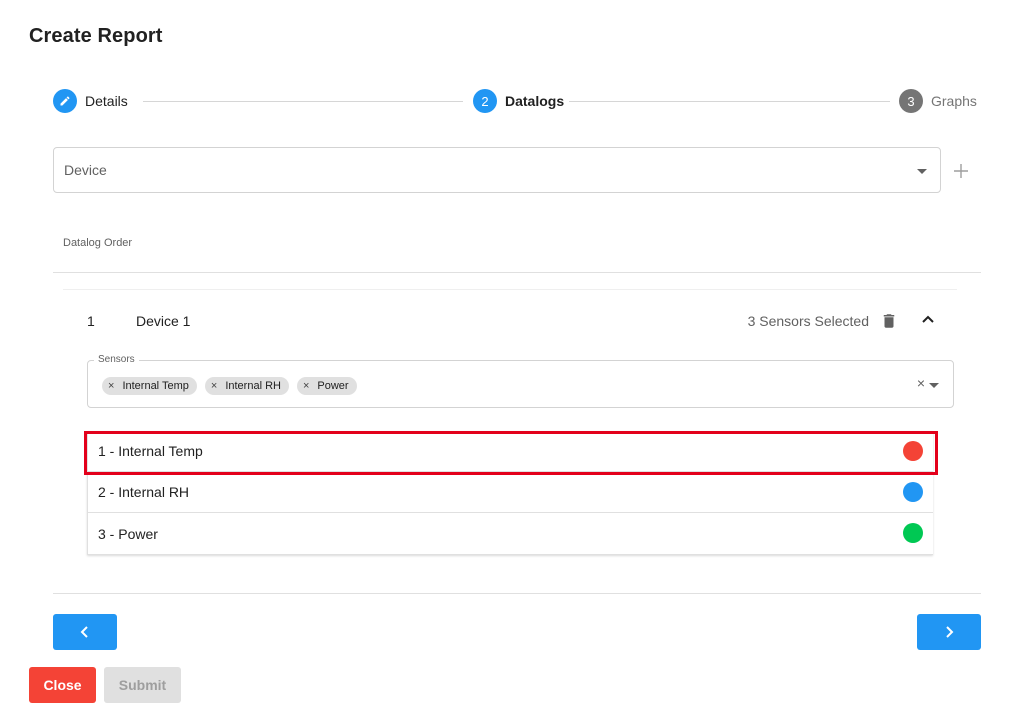 This screenshot has height=718, width=1032. Describe the element at coordinates (510, 289) in the screenshot. I see `card-edge` at that location.